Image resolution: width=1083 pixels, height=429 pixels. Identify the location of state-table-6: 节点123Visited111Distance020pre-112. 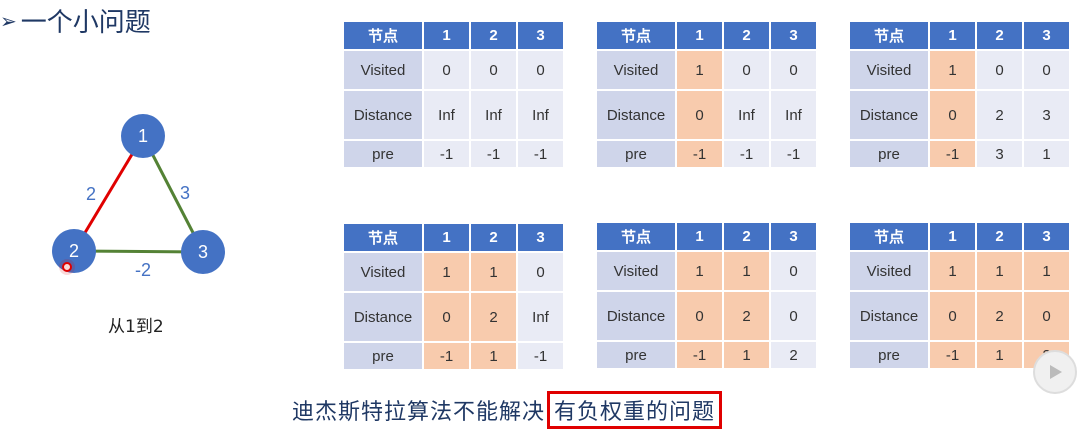
(959, 295).